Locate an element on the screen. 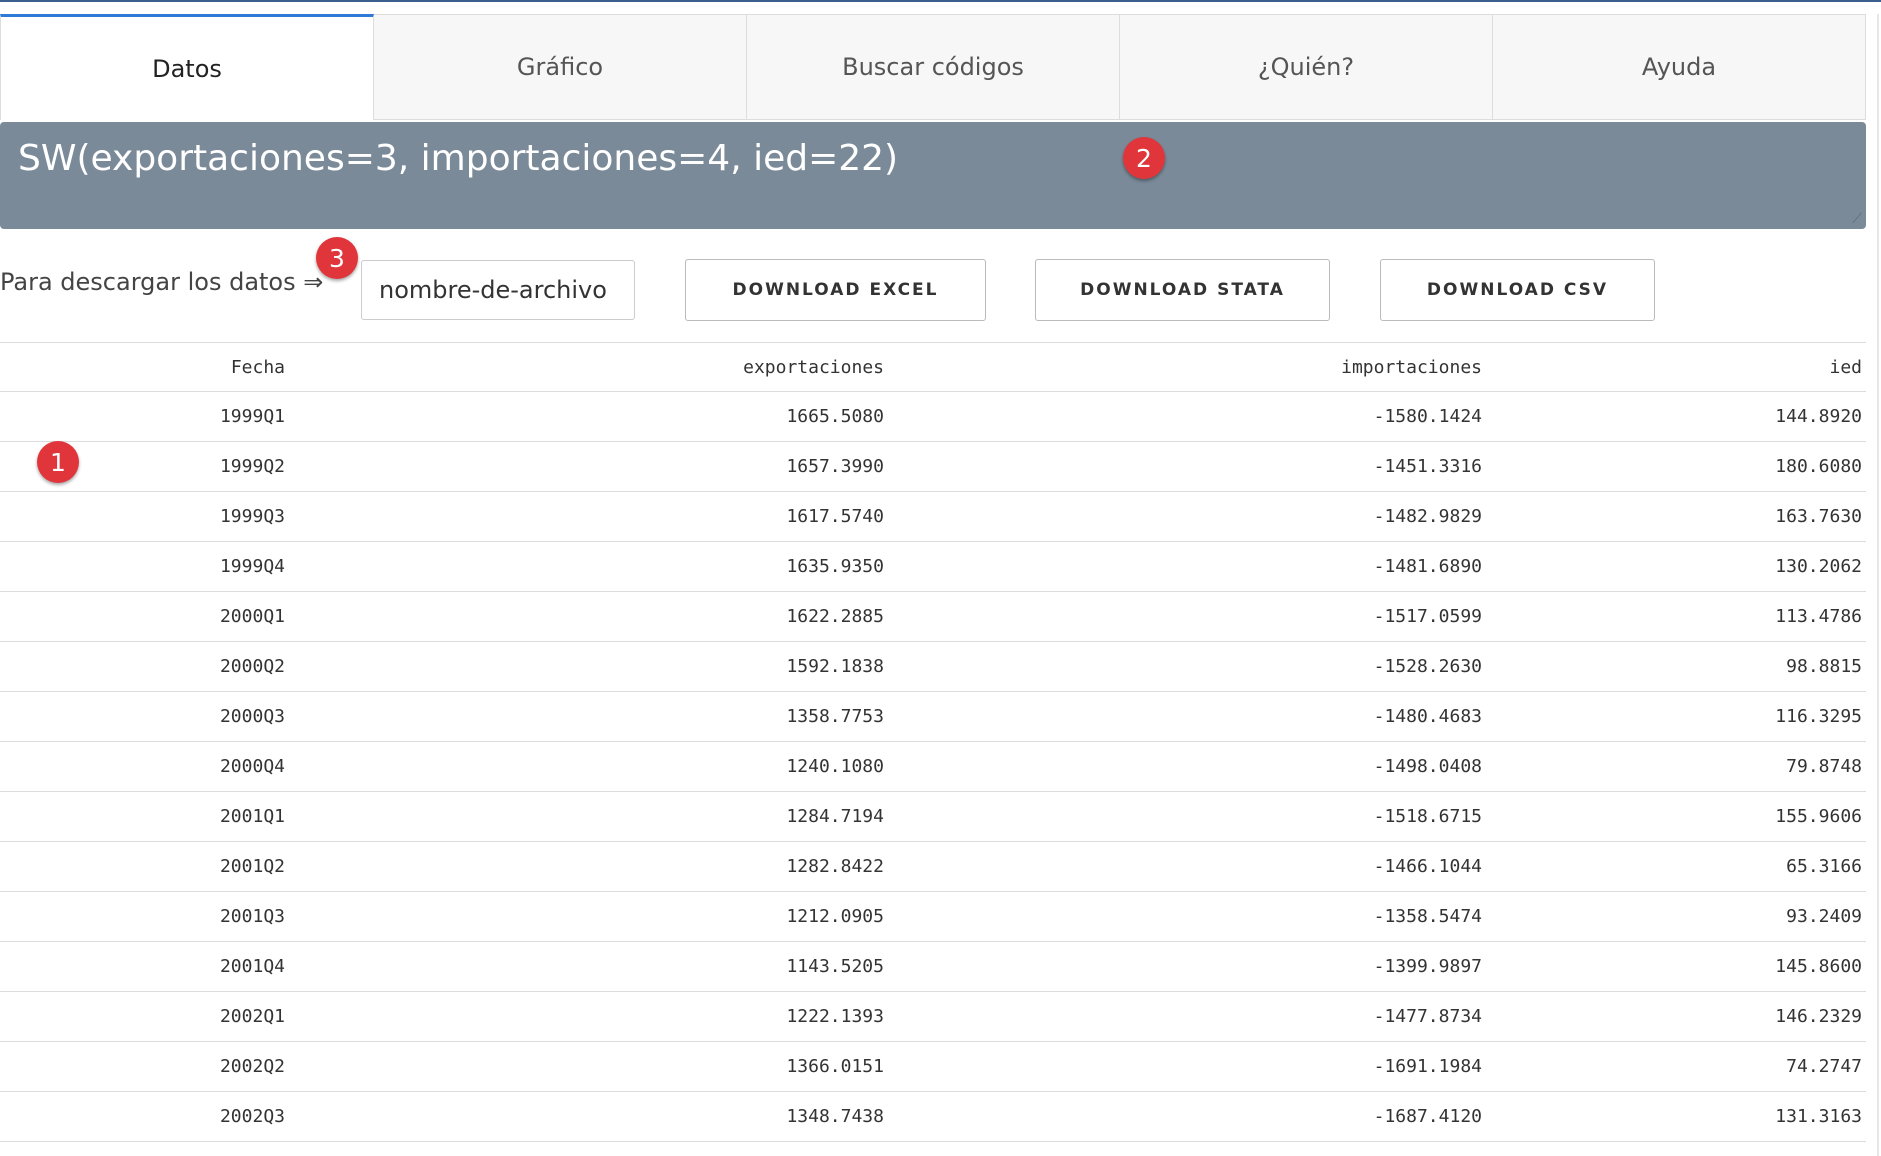 Image resolution: width=1881 pixels, height=1156 pixels. cell-importaciones: -1517.0599 is located at coordinates (1427, 616).